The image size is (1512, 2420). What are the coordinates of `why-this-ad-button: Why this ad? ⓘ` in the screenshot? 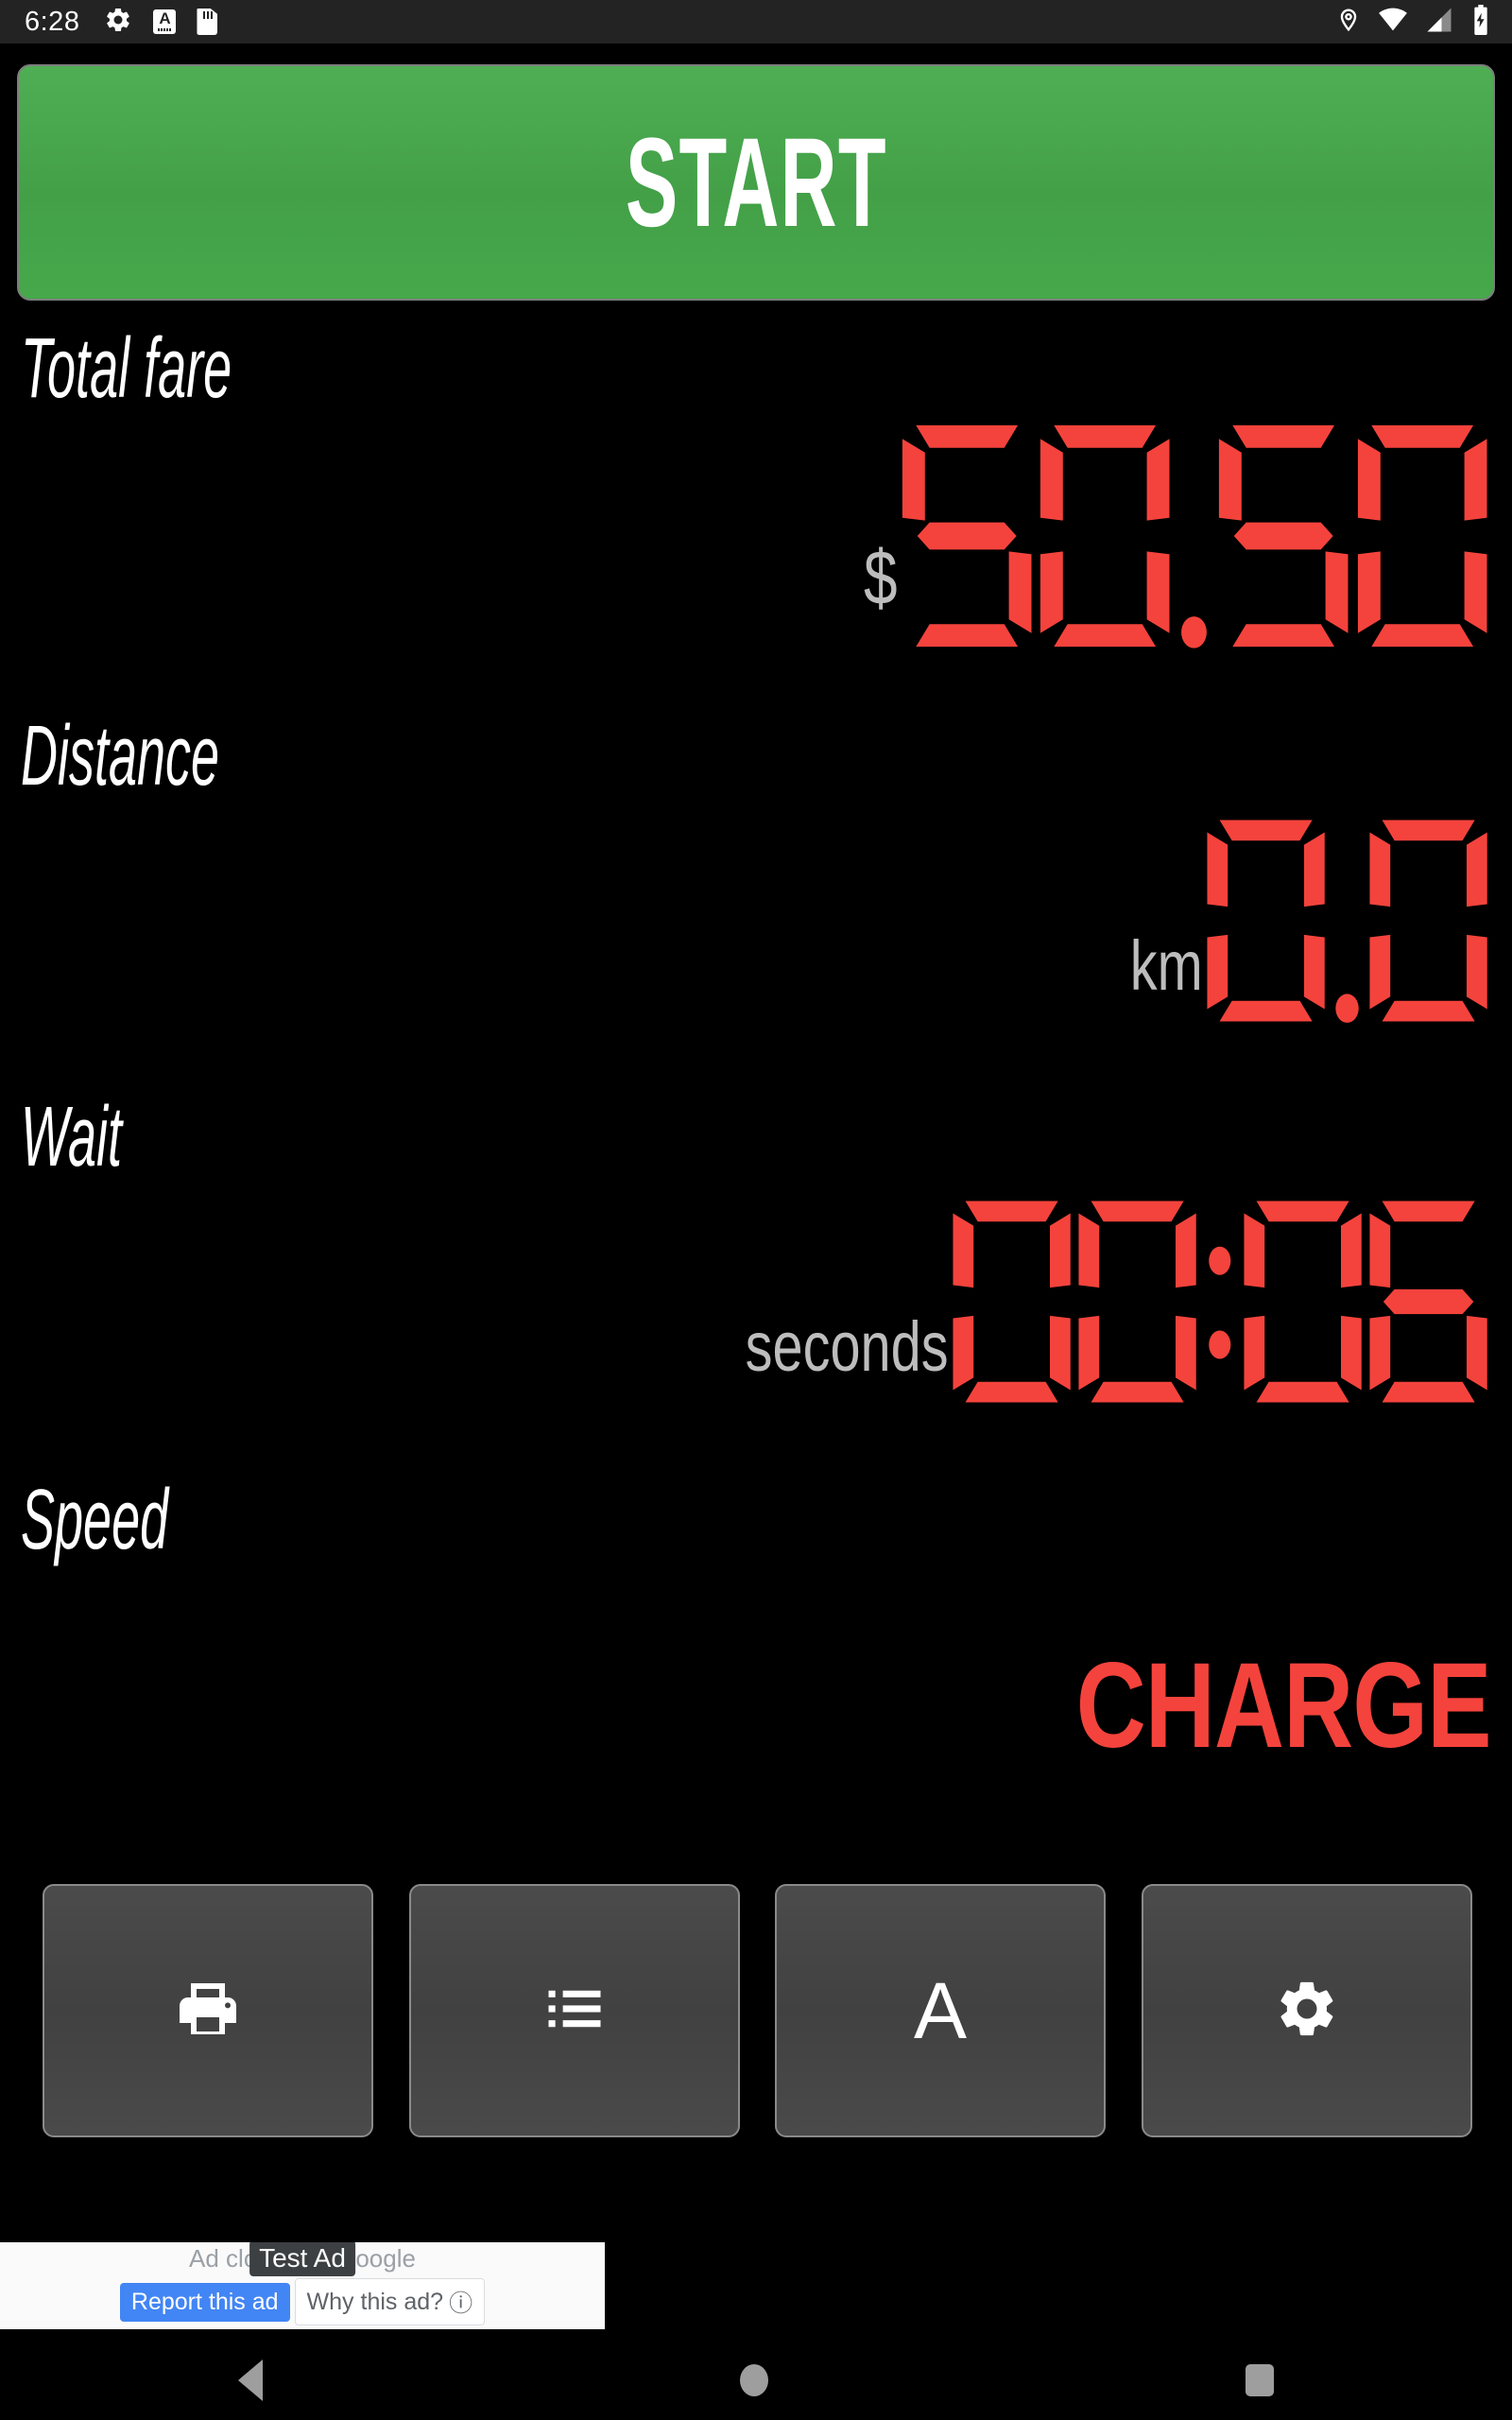 It's located at (390, 2301).